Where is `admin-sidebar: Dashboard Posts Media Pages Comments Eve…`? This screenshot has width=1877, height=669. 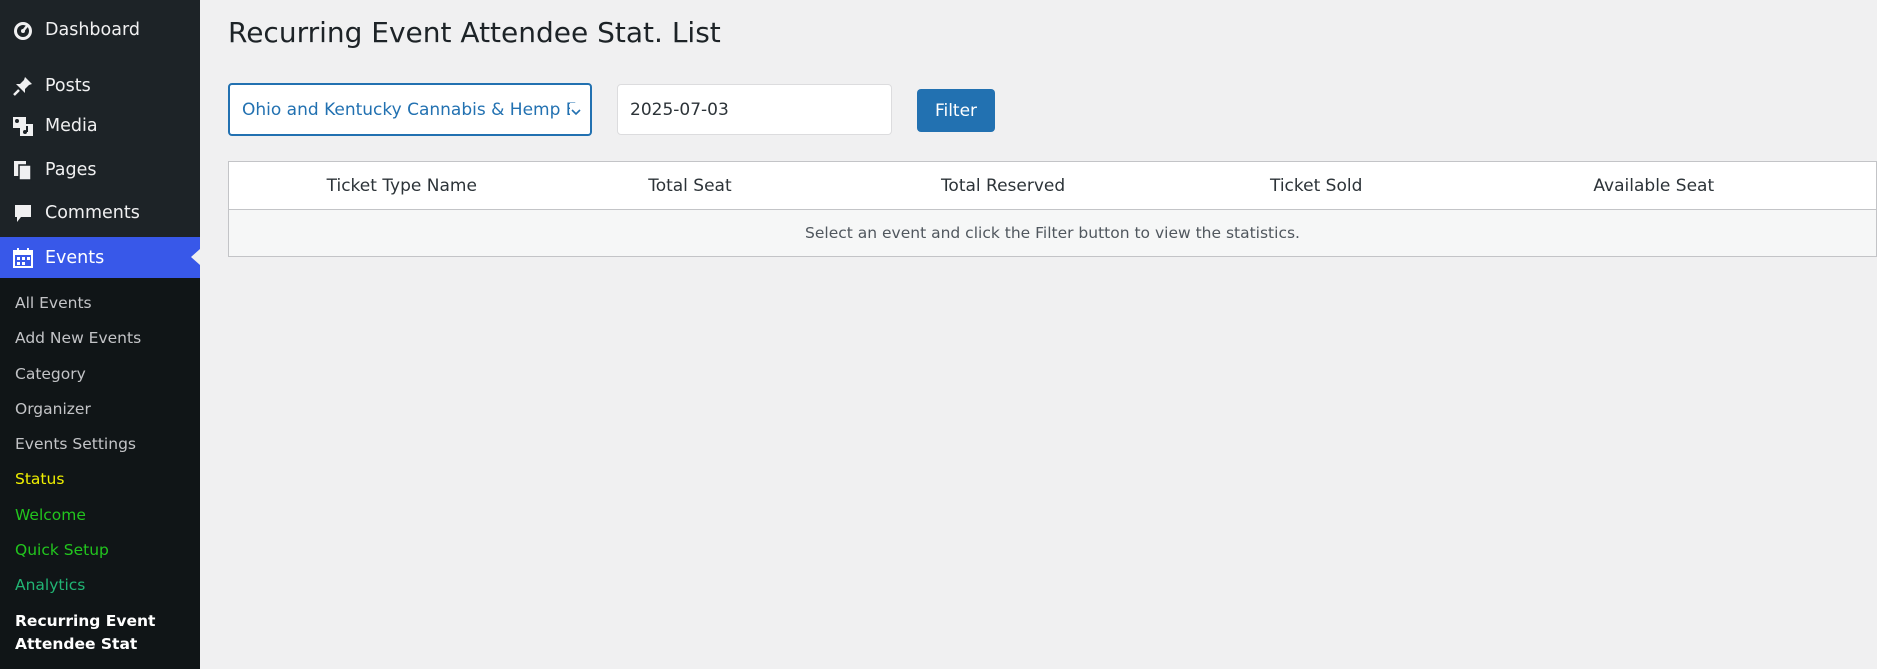 admin-sidebar: Dashboard Posts Media Pages Comments Eve… is located at coordinates (100, 334).